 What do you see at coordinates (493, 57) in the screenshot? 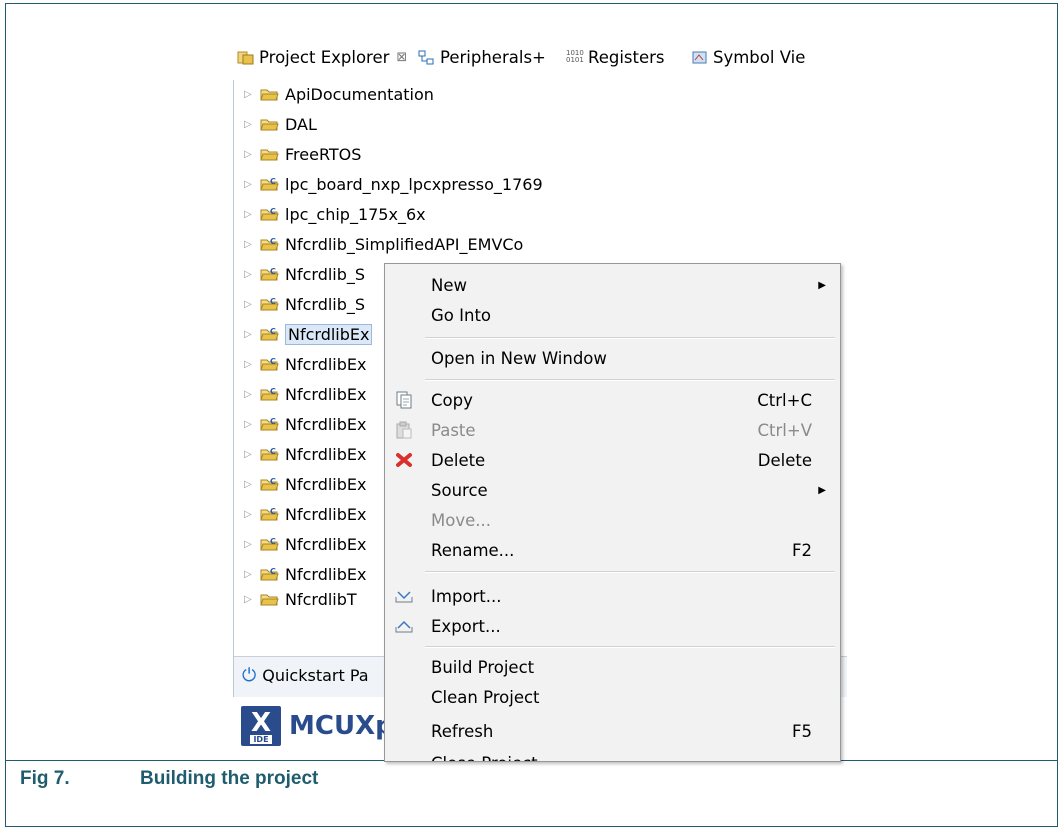
I see `tab-label: Peripherals+` at bounding box center [493, 57].